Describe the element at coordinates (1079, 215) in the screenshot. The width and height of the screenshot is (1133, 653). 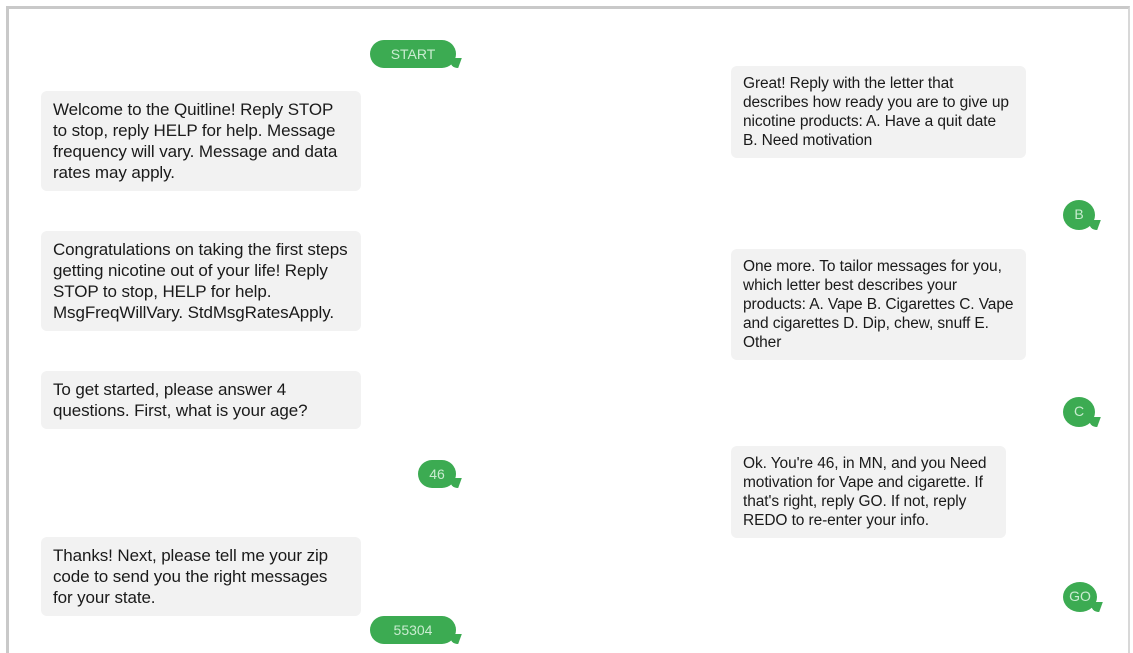
I see `sent-message-readiness: B` at that location.